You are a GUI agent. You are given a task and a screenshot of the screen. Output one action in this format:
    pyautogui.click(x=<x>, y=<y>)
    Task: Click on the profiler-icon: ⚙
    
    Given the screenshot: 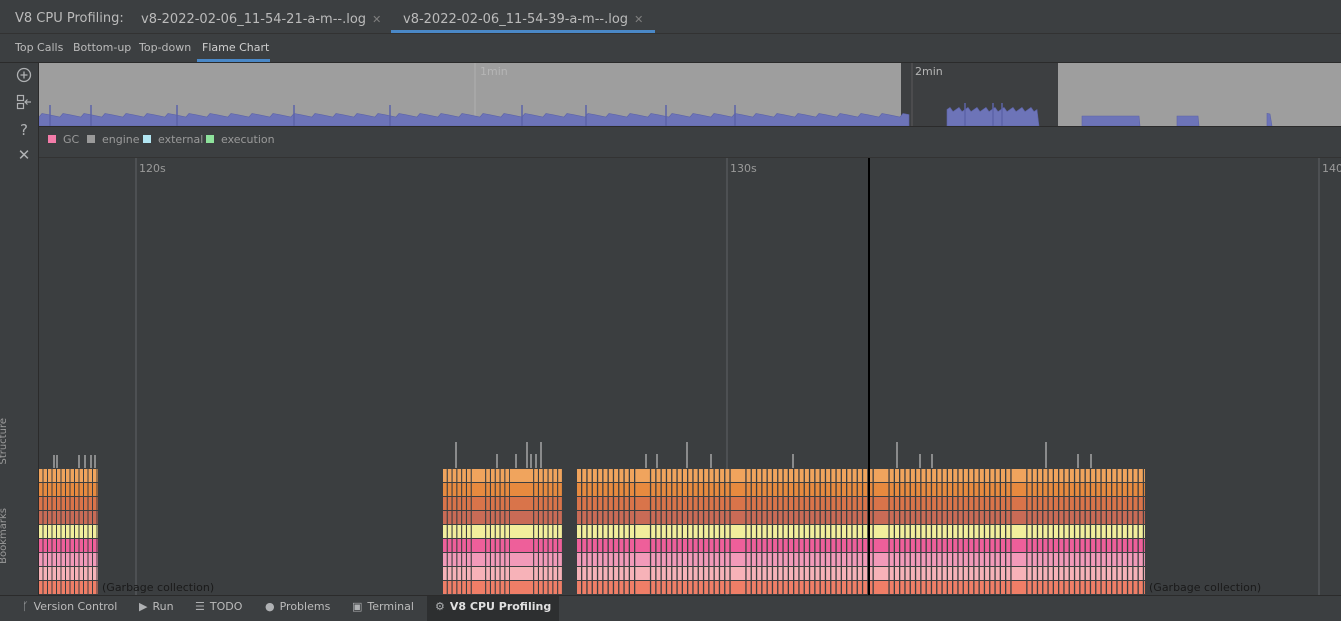 What is the action you would take?
    pyautogui.click(x=440, y=606)
    